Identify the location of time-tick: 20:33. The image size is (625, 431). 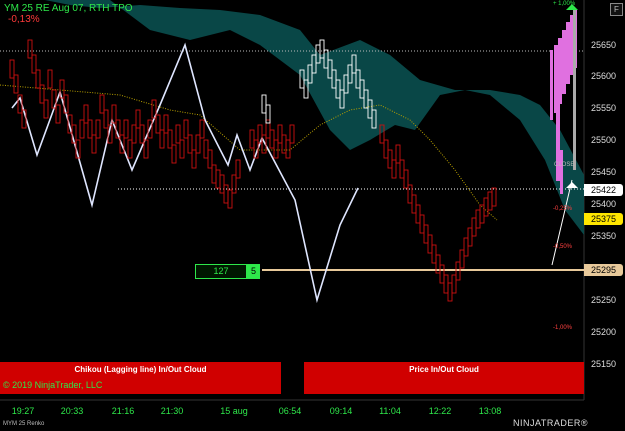
(72, 411).